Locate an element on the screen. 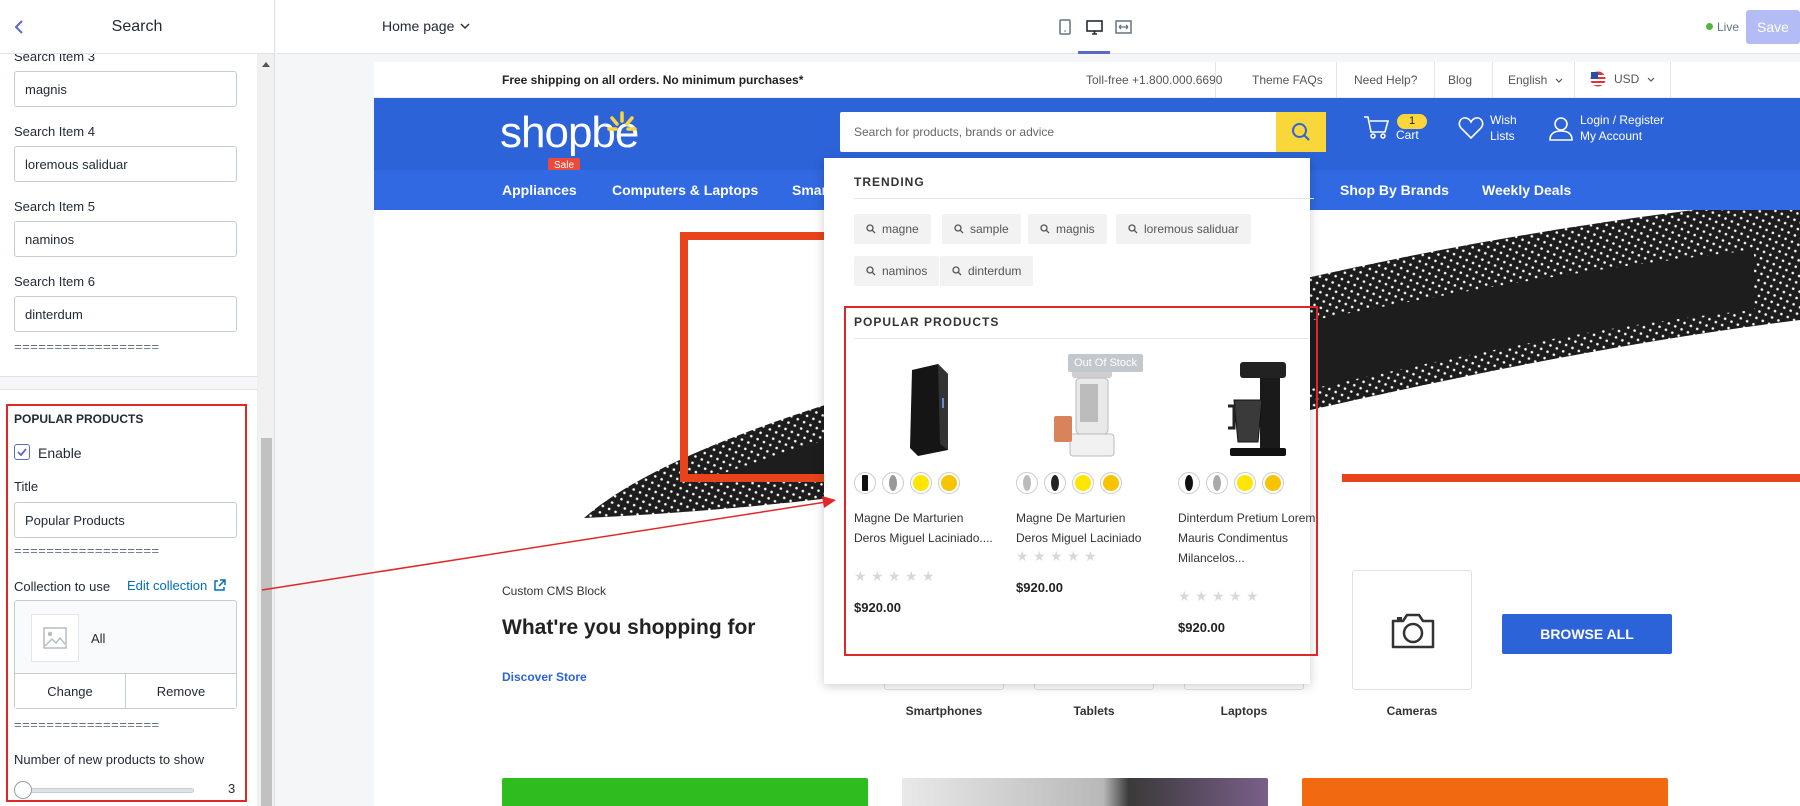 The image size is (1800, 806). back-button is located at coordinates (19, 27).